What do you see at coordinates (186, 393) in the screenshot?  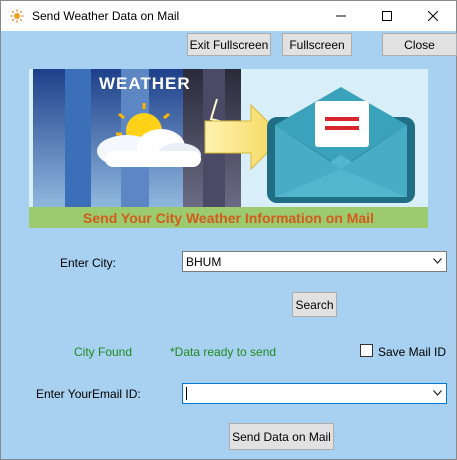 I see `text-caret` at bounding box center [186, 393].